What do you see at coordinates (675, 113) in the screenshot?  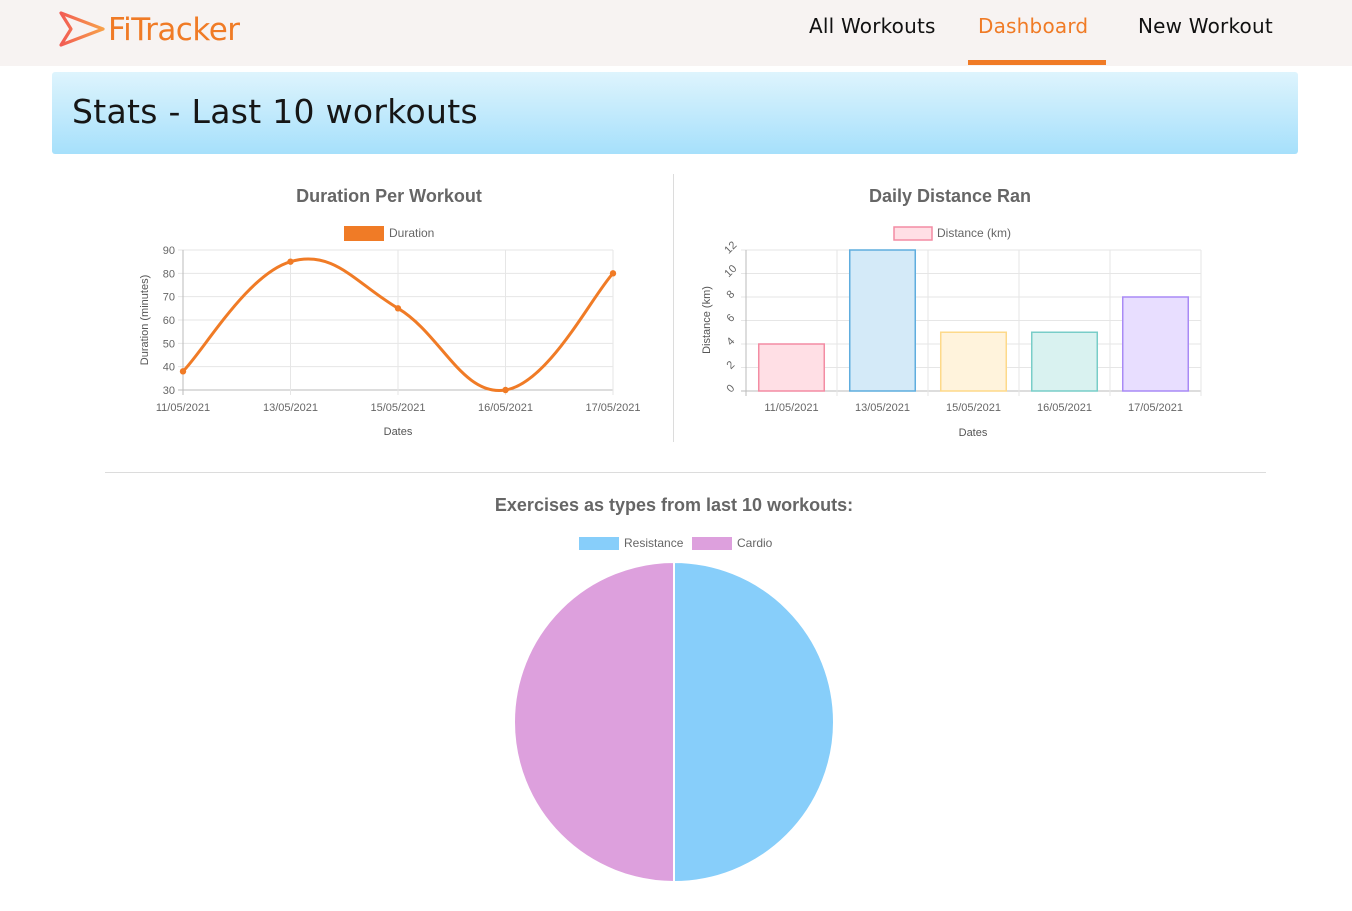 I see `stats-banner: Stats - Last 10 workouts` at bounding box center [675, 113].